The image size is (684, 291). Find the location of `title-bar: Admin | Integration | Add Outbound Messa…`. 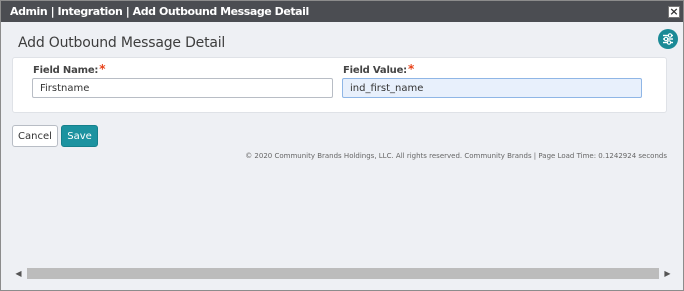

title-bar: Admin | Integration | Add Outbound Messa… is located at coordinates (342, 11).